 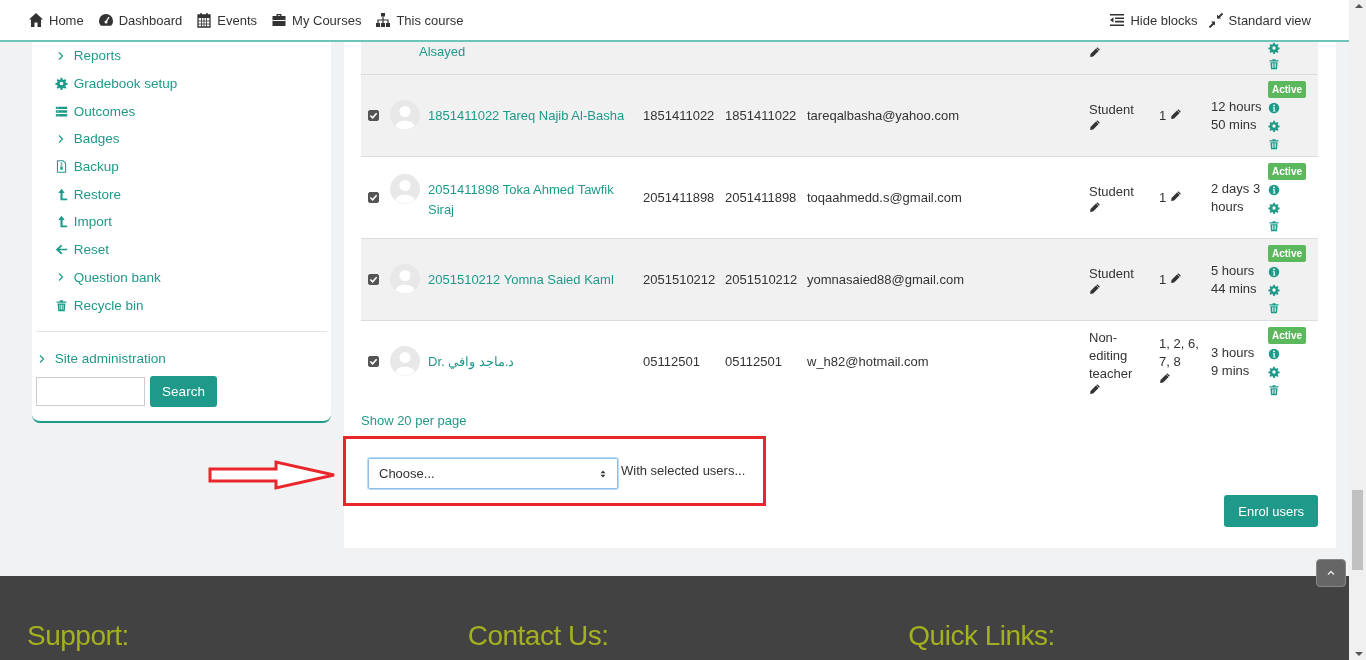 What do you see at coordinates (419, 20) in the screenshot?
I see `nav-link: This course` at bounding box center [419, 20].